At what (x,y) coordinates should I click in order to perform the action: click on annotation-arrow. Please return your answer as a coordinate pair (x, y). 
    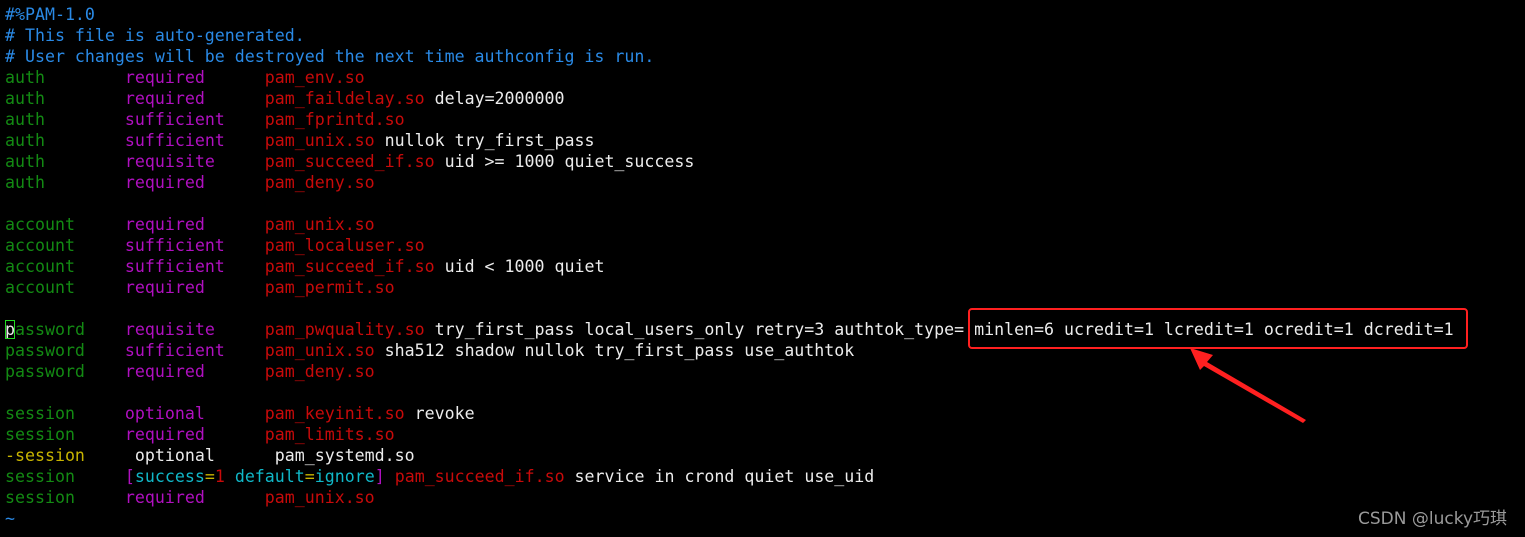
    Looking at the image, I should click on (1248, 385).